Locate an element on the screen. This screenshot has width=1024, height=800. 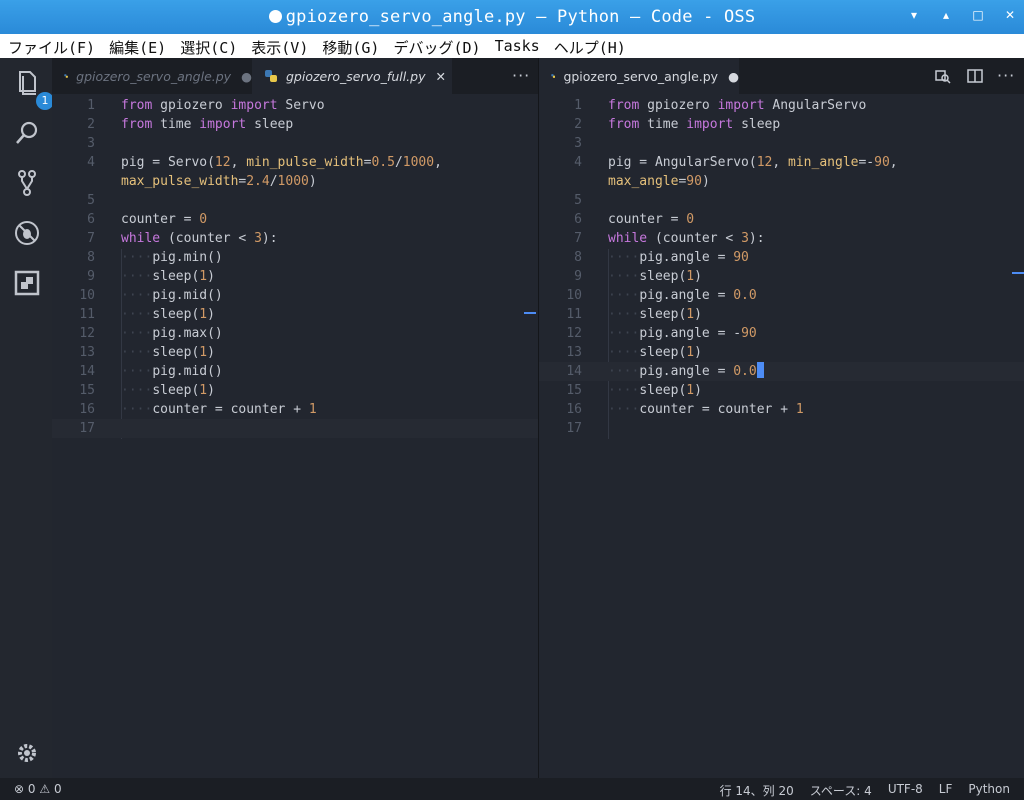
menu-file: ファイル(F) is located at coordinates (50, 46).